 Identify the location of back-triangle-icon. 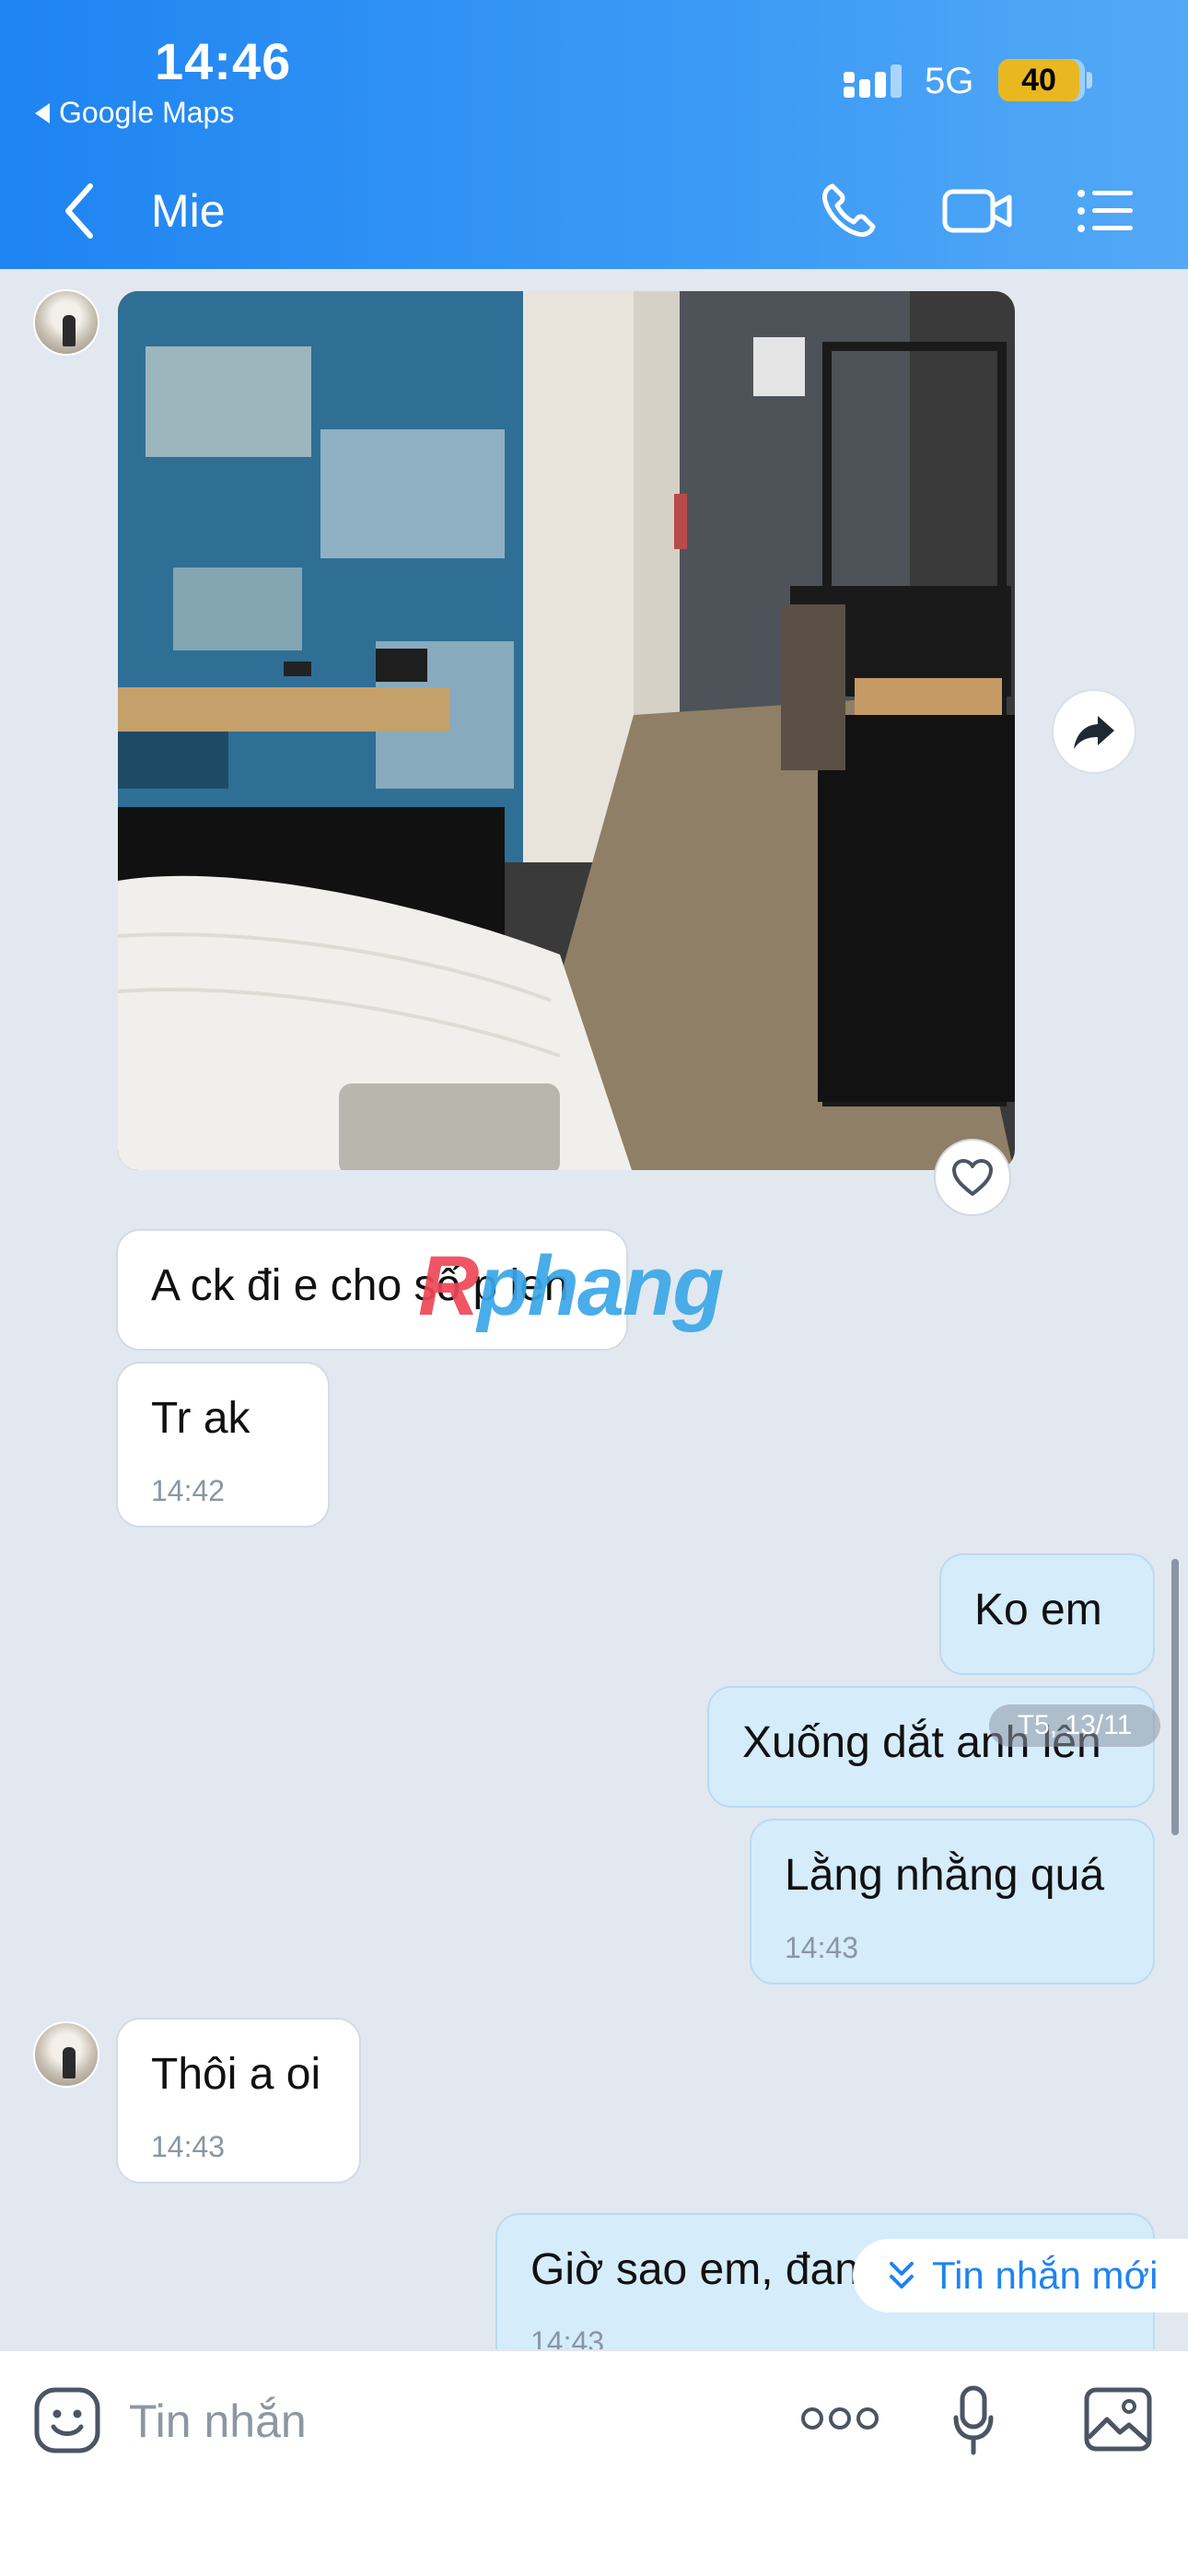
(42, 112).